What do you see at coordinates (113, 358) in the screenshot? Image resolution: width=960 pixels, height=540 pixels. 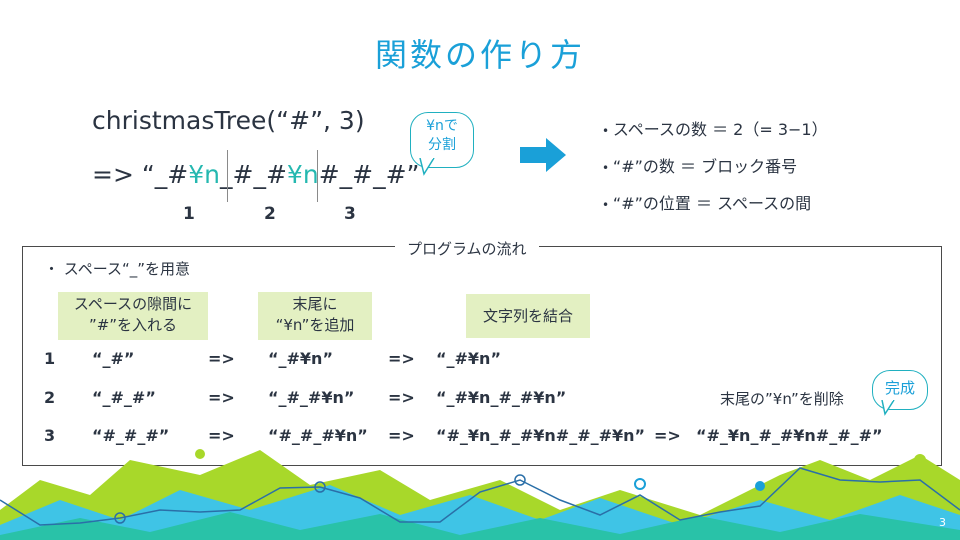 I see `row-initial: “_#”` at bounding box center [113, 358].